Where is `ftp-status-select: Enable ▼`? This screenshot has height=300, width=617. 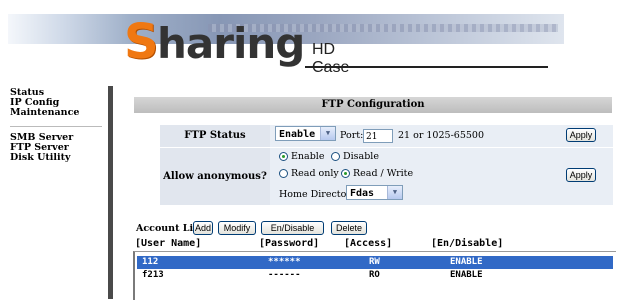
ftp-status-select: Enable ▼ is located at coordinates (305, 133).